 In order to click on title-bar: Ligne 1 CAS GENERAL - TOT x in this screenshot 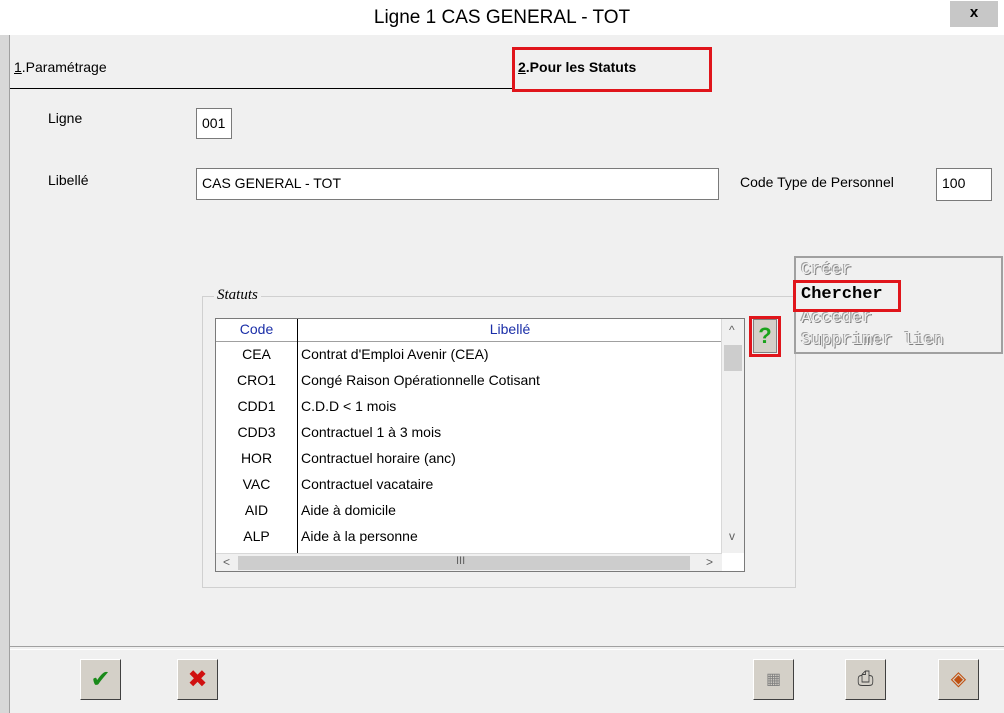, I will do `click(502, 17)`.